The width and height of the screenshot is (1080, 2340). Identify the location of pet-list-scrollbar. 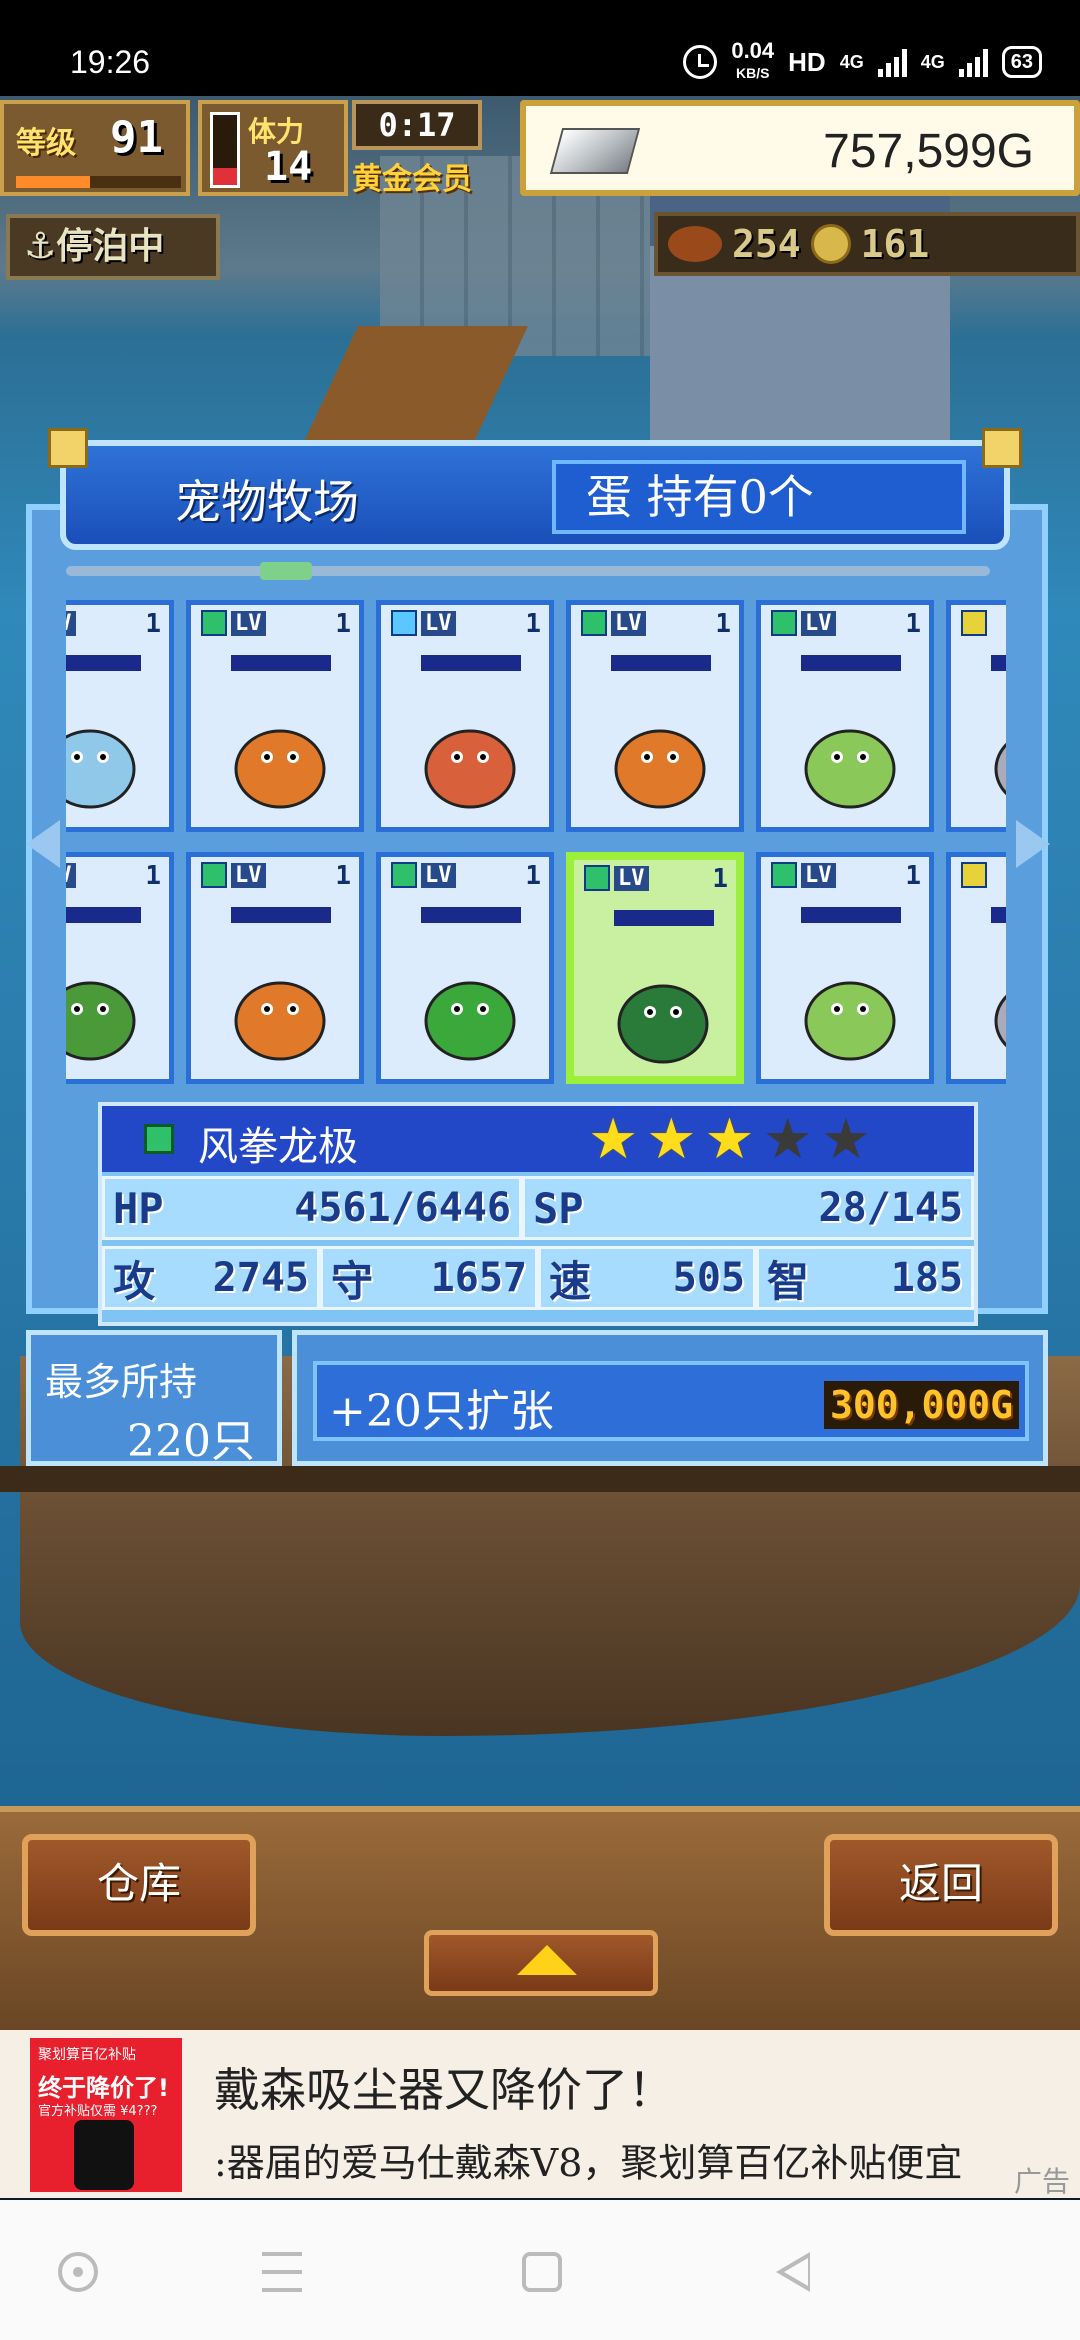
(528, 571).